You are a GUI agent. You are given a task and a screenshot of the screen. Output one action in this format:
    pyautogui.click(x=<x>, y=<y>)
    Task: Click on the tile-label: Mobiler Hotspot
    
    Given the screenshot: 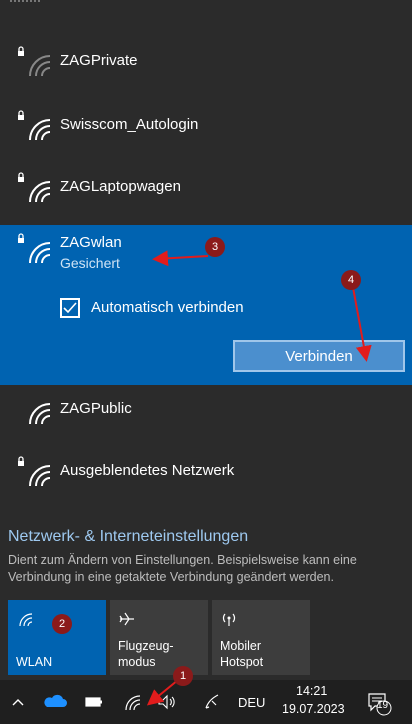 What is the action you would take?
    pyautogui.click(x=242, y=654)
    